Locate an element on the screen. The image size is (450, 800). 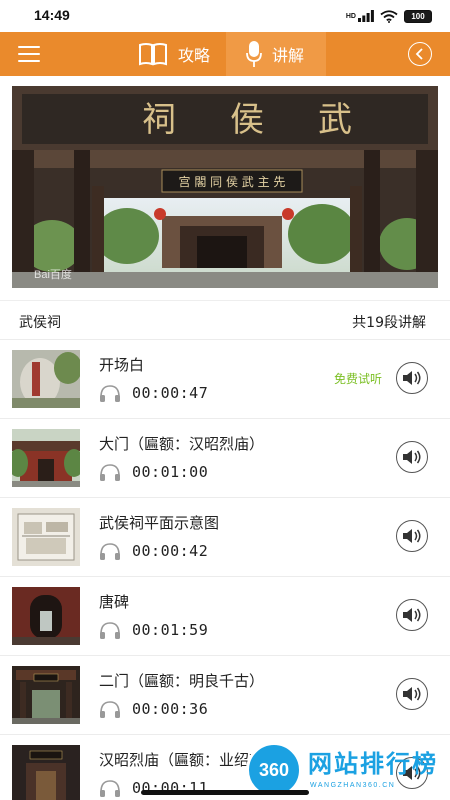
svg-text: 宫 閣 同 侯 武 主 先 is located at coordinates (232, 181).